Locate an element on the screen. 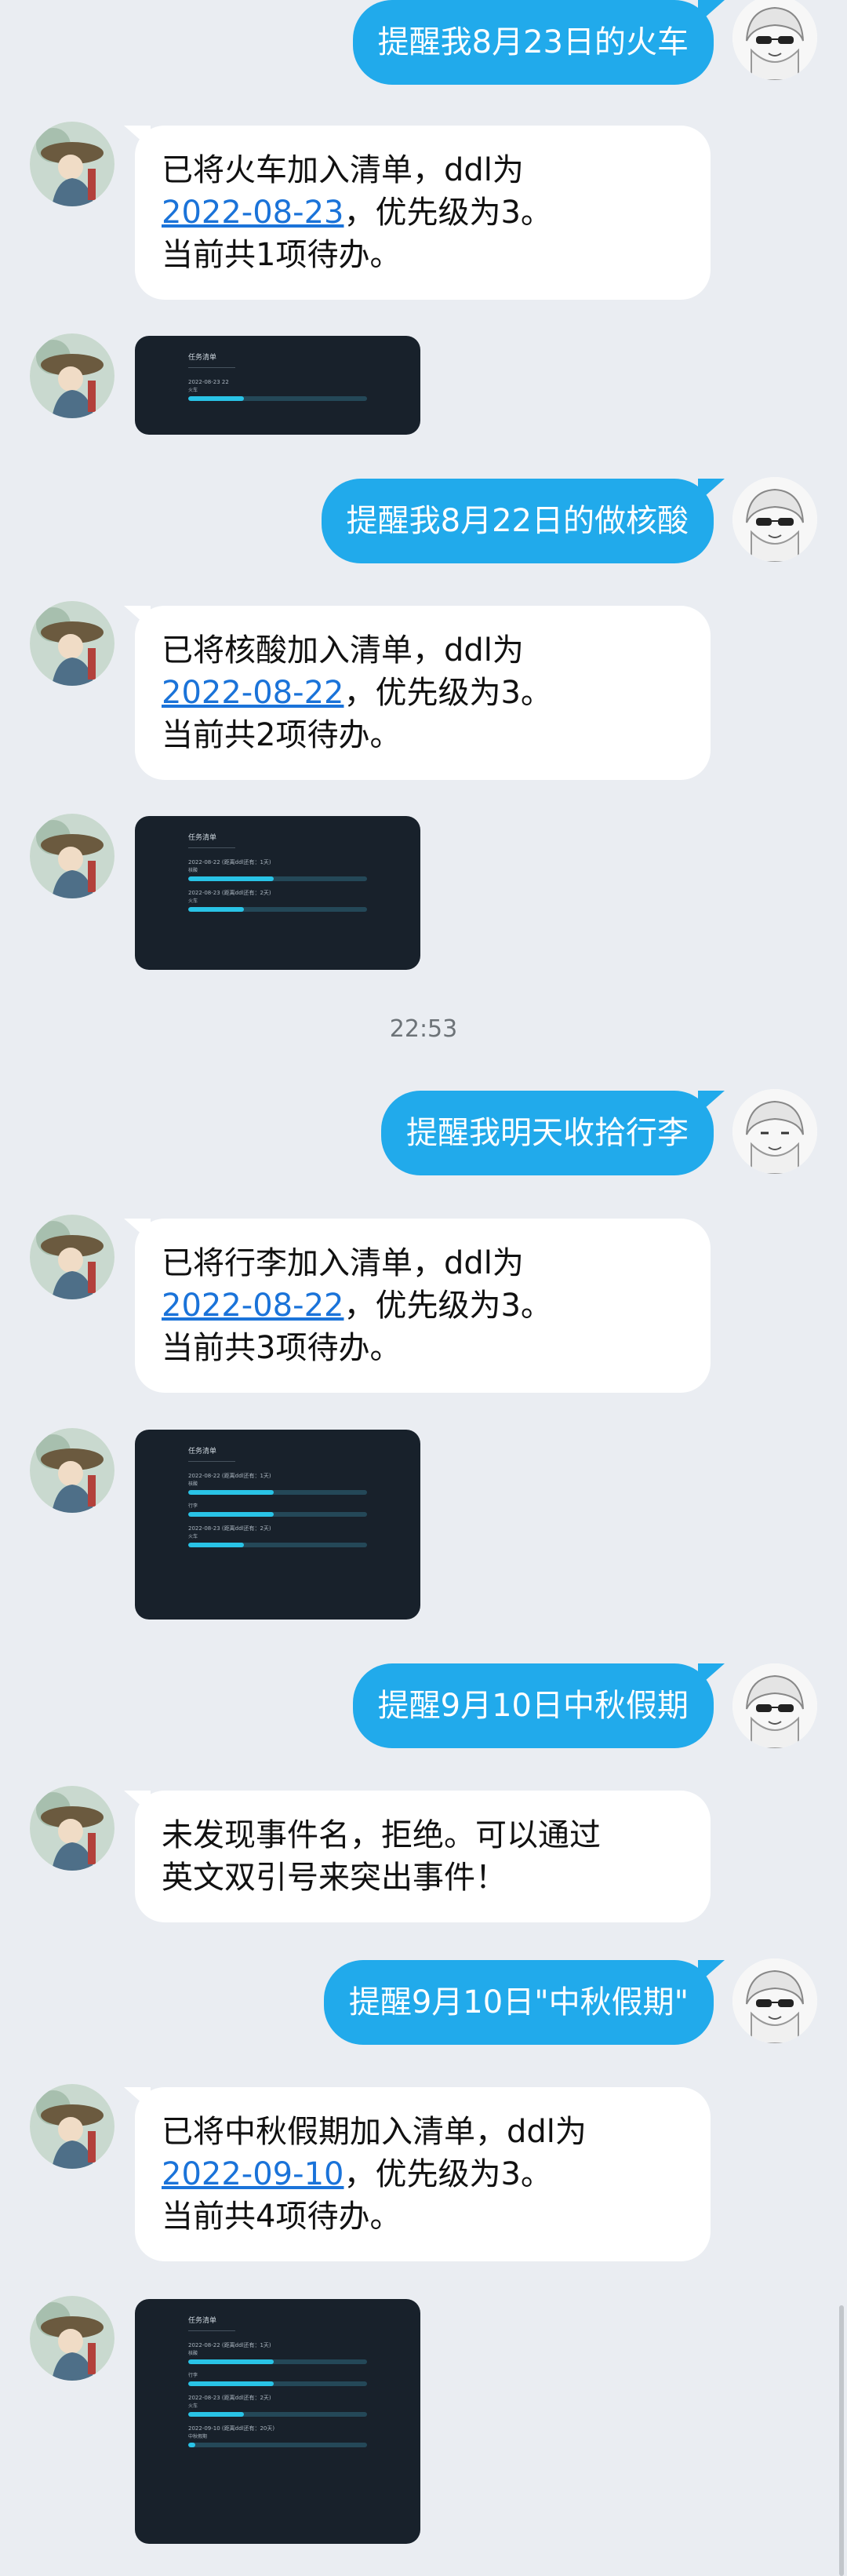  task-item: 2022-09-10 (距离ddl还有：20天) 中秋假期 is located at coordinates (277, 2436).